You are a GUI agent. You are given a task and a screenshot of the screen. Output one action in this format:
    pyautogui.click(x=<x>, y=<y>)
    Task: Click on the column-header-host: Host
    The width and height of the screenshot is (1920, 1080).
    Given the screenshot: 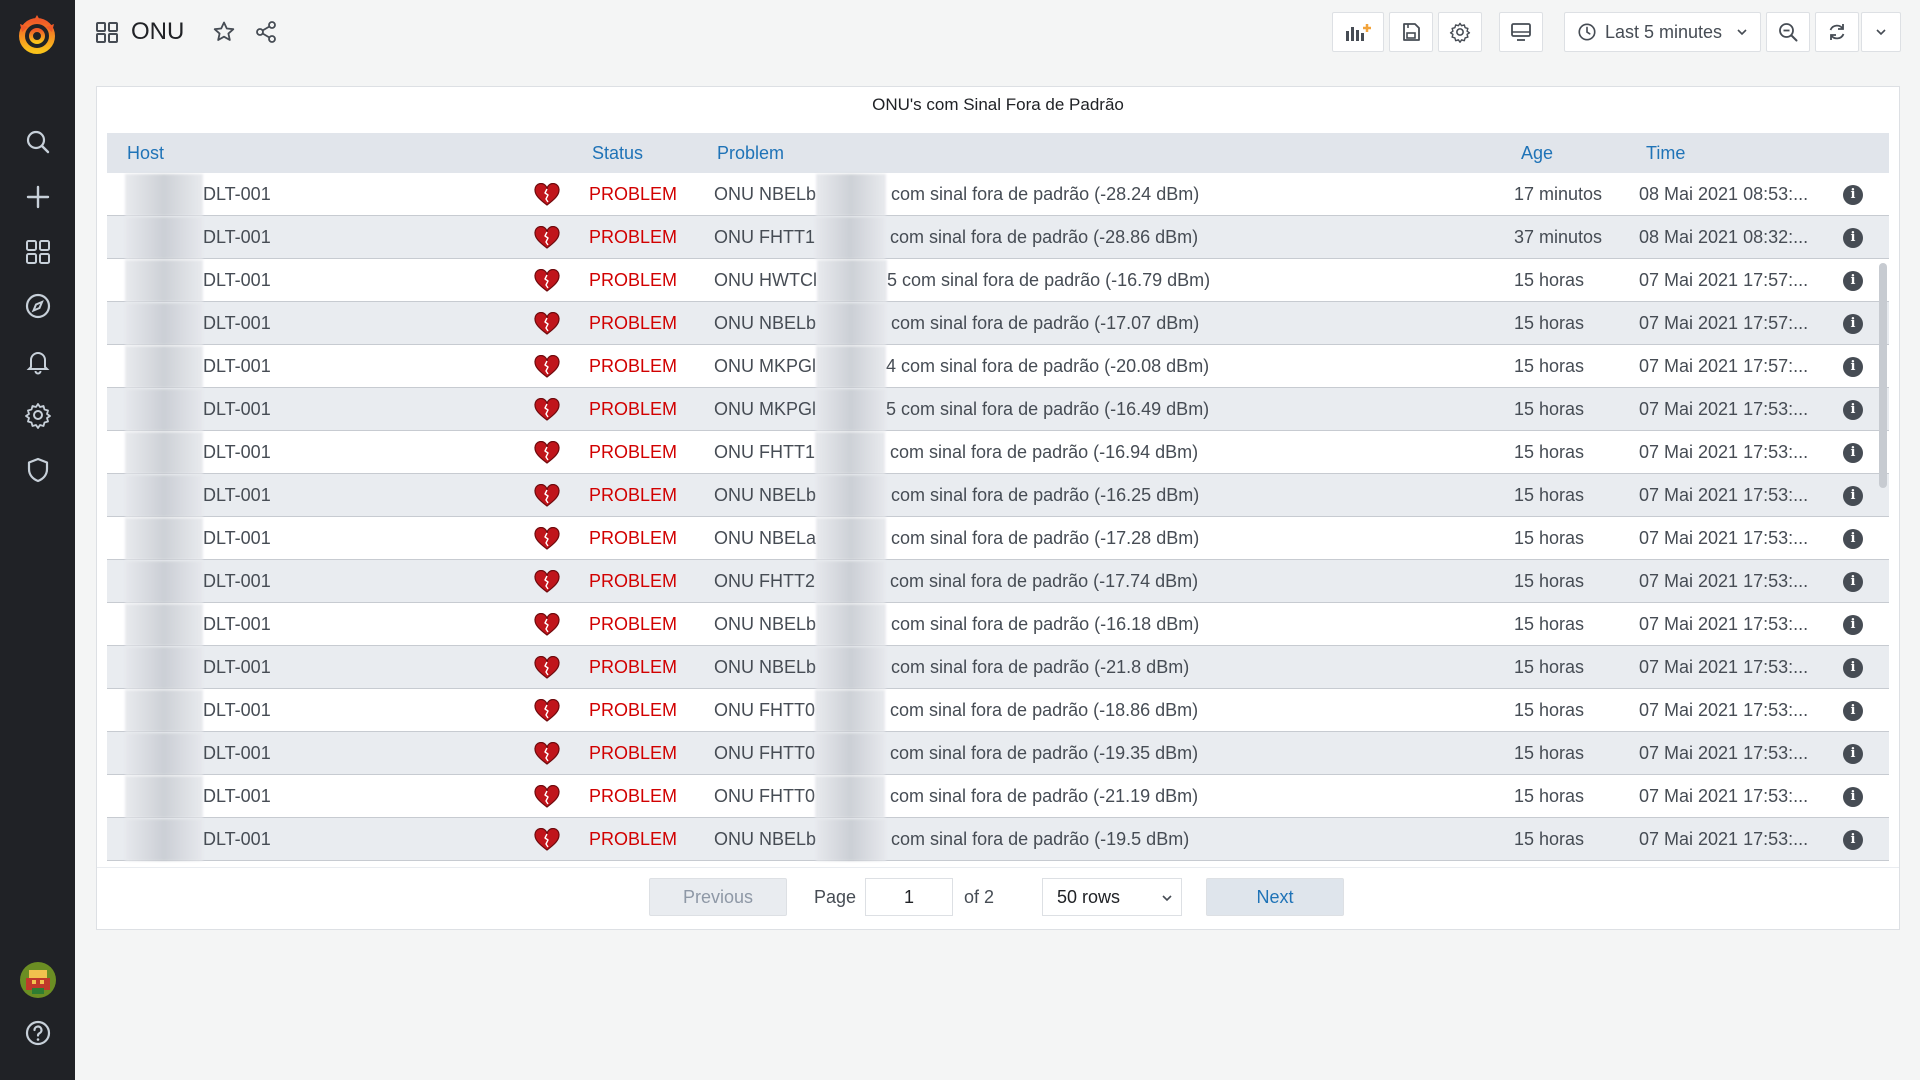 What is the action you would take?
    pyautogui.click(x=145, y=153)
    